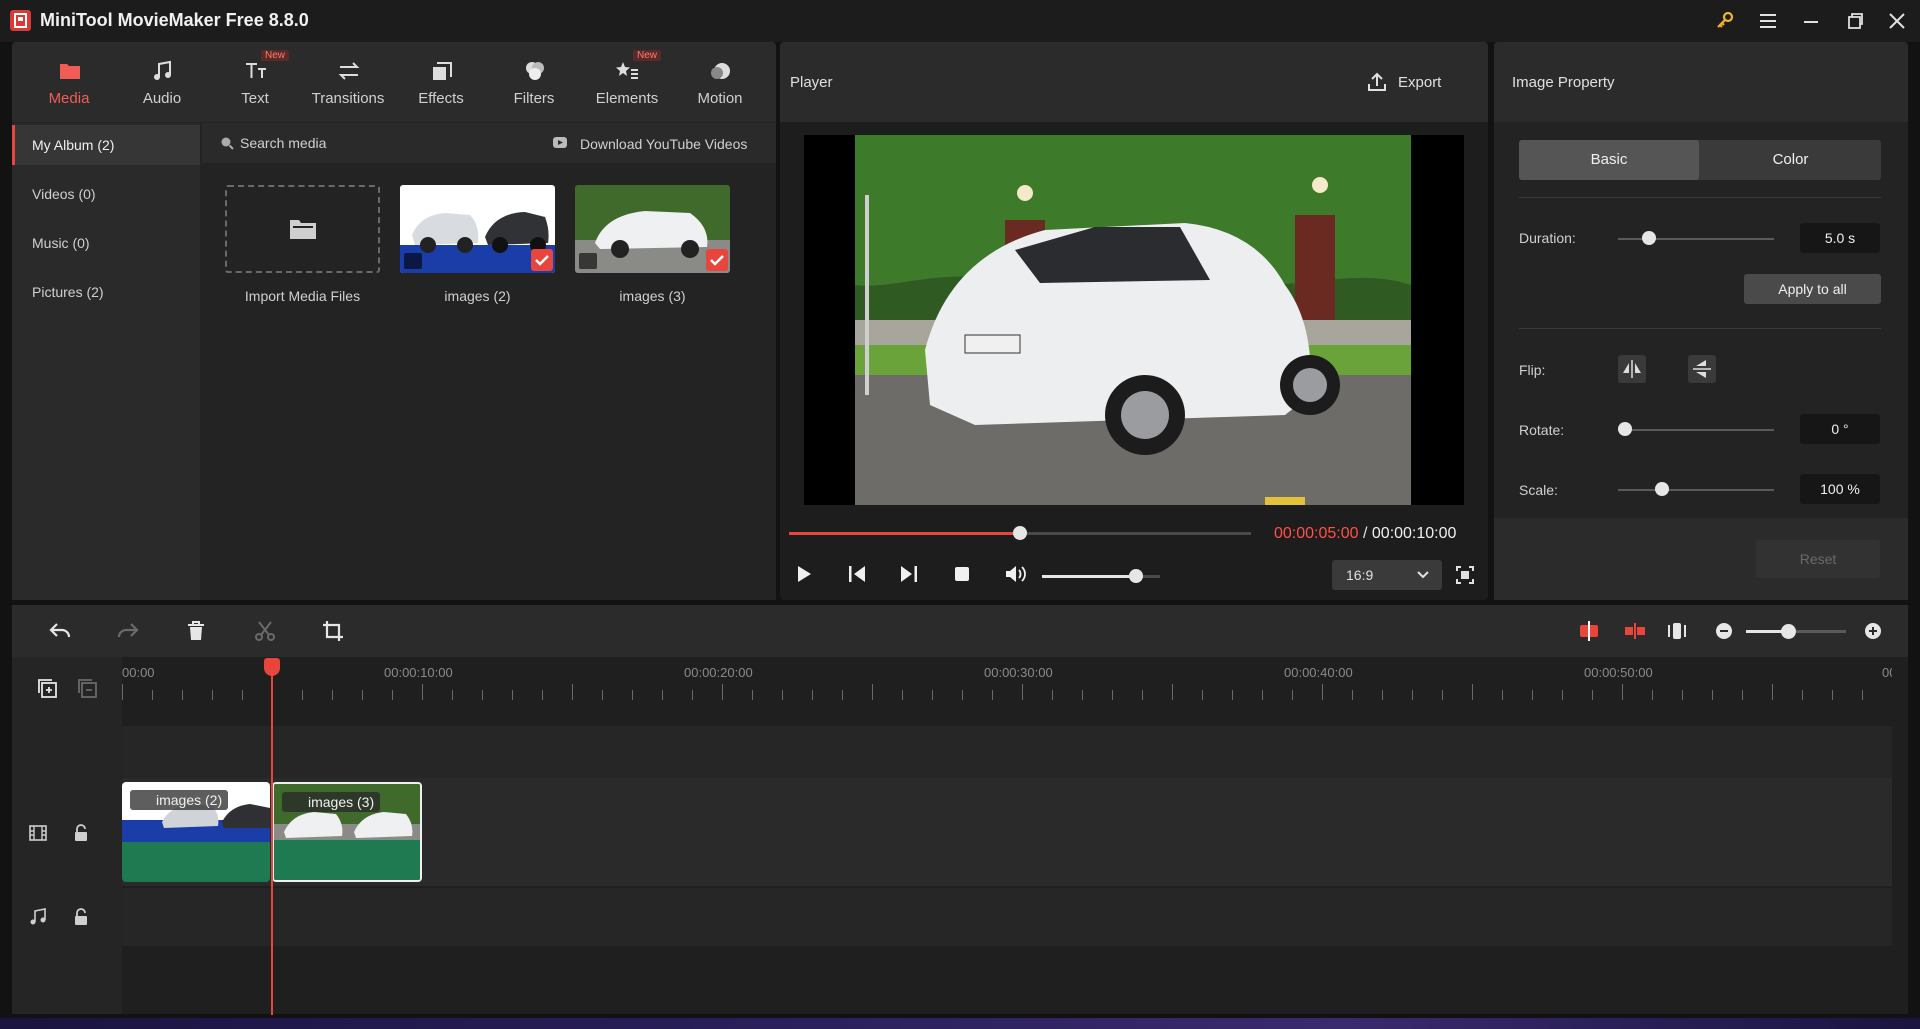 Image resolution: width=1920 pixels, height=1029 pixels. I want to click on property-title: Image Property, so click(1563, 82).